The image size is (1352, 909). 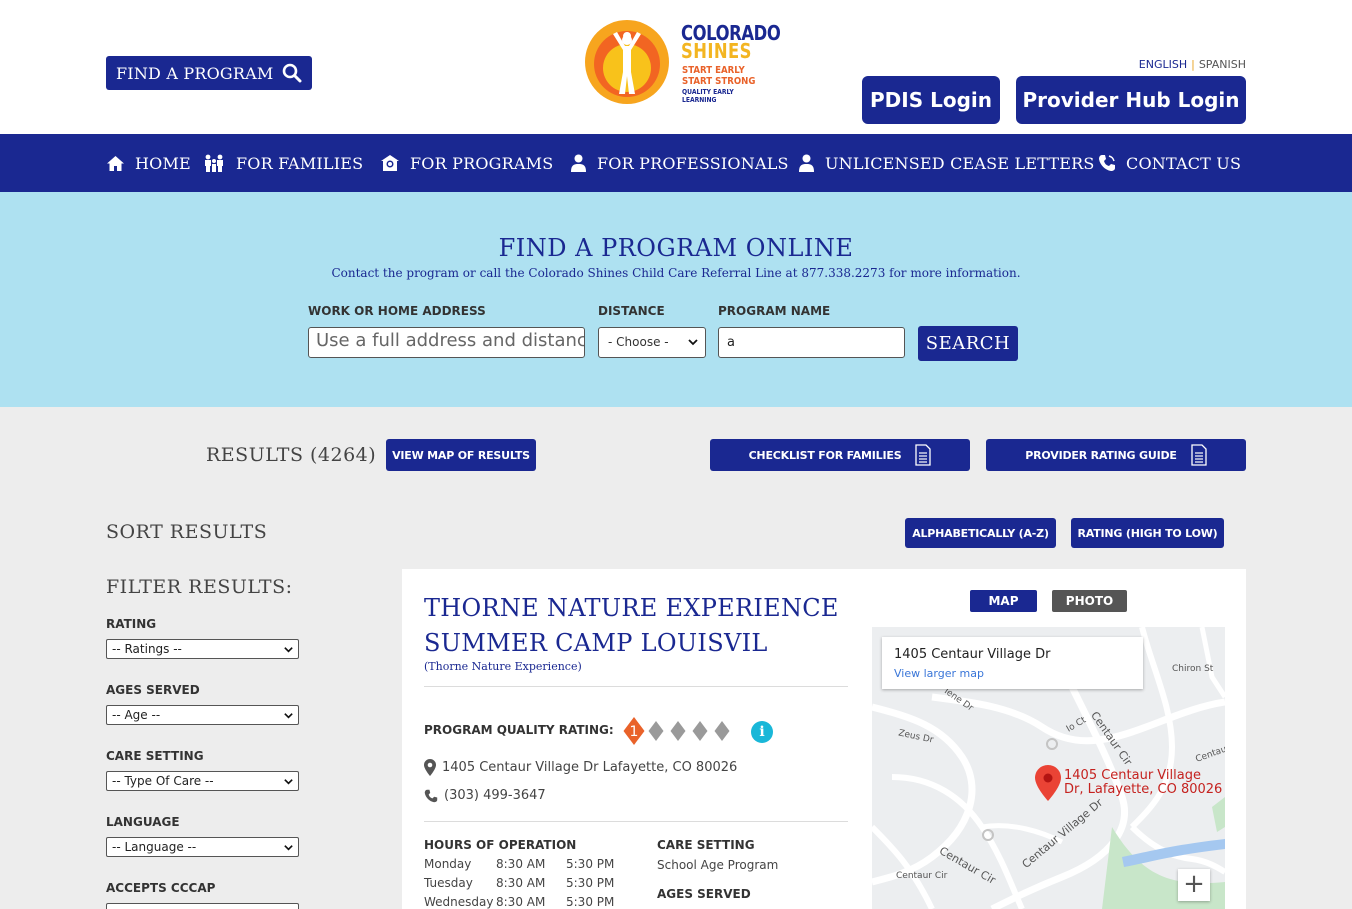 I want to click on cccap-filter-select, so click(x=202, y=906).